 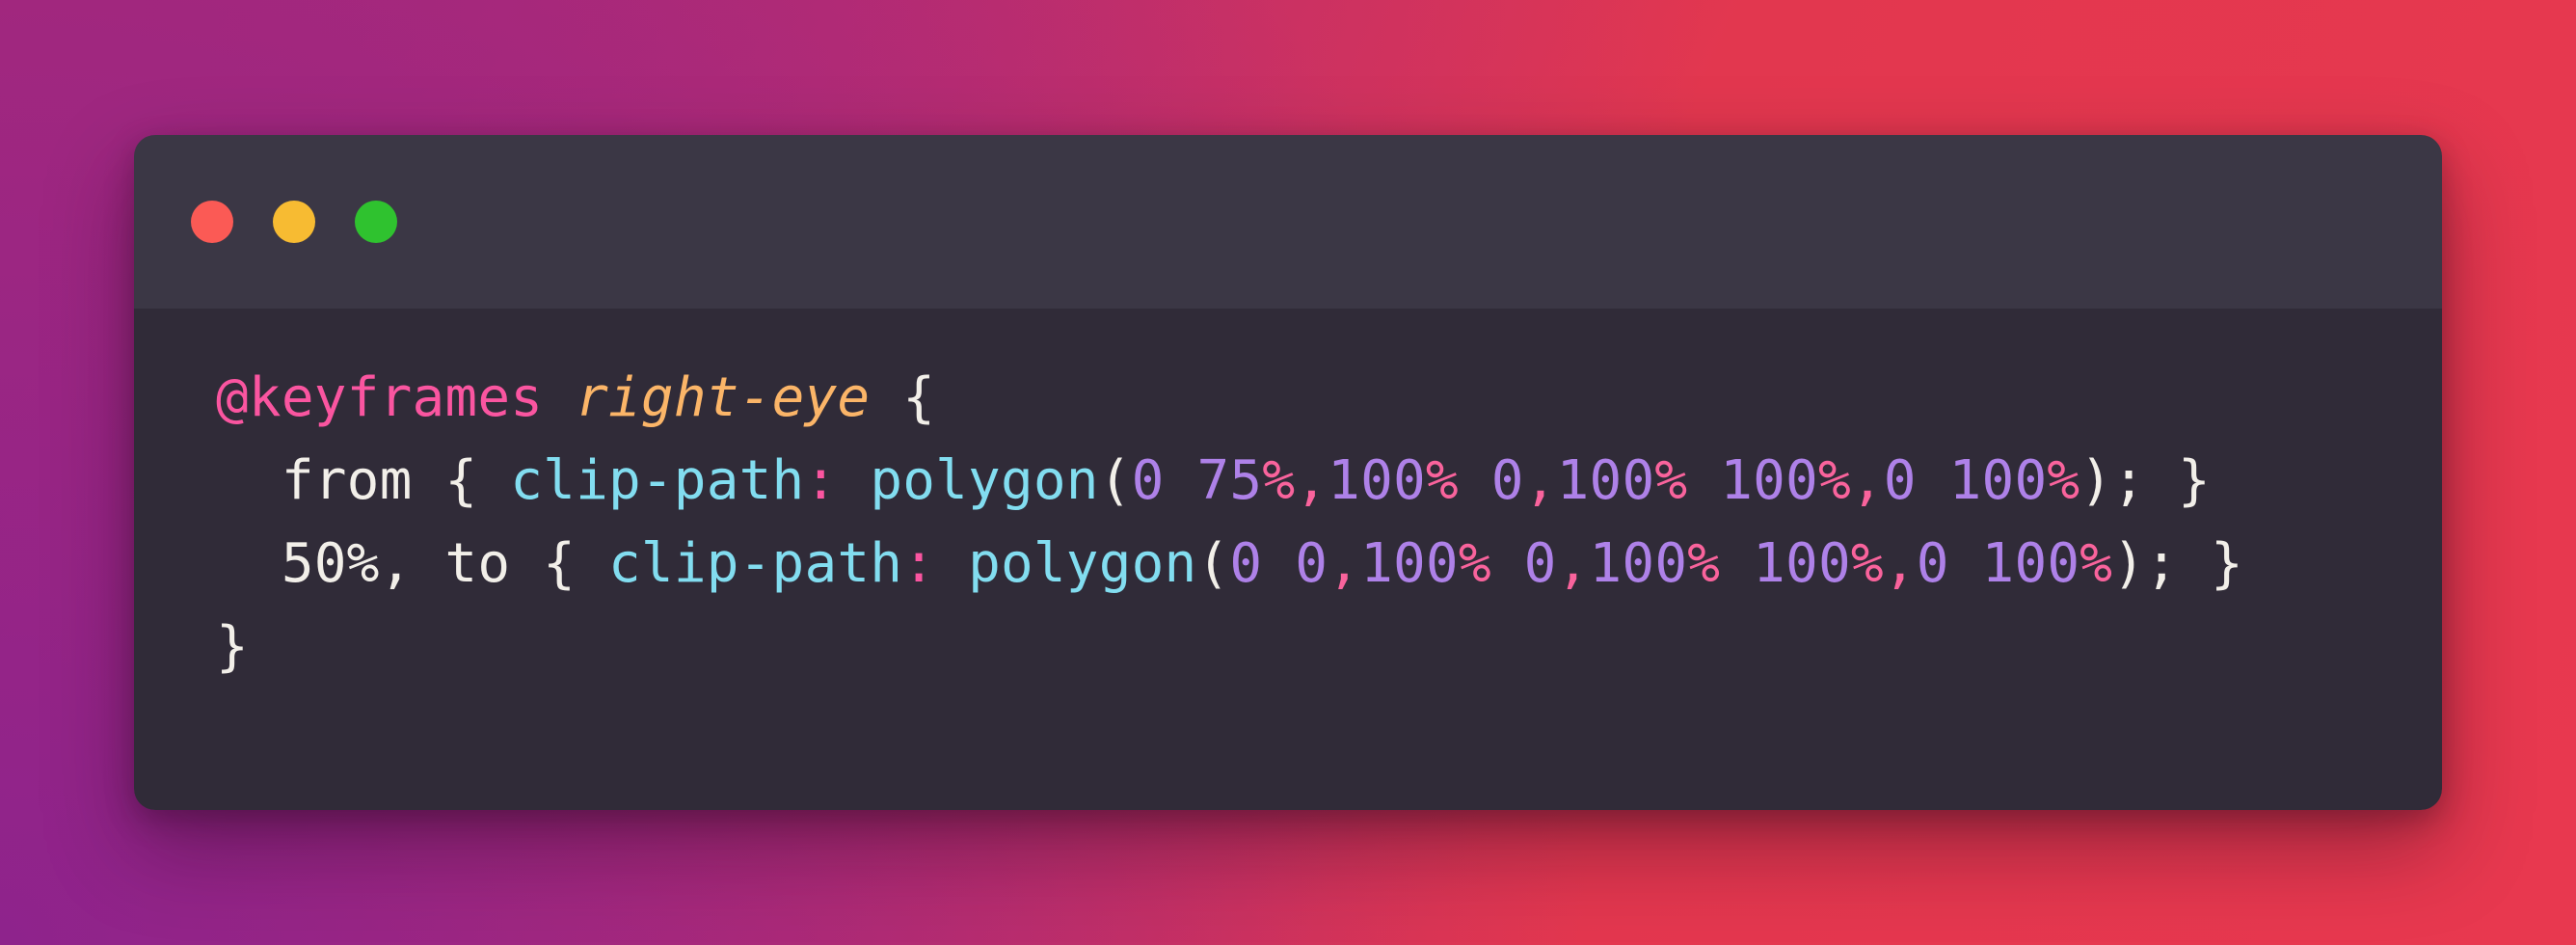 What do you see at coordinates (412, 563) in the screenshot?
I see `code-token-plain: 50%, to {` at bounding box center [412, 563].